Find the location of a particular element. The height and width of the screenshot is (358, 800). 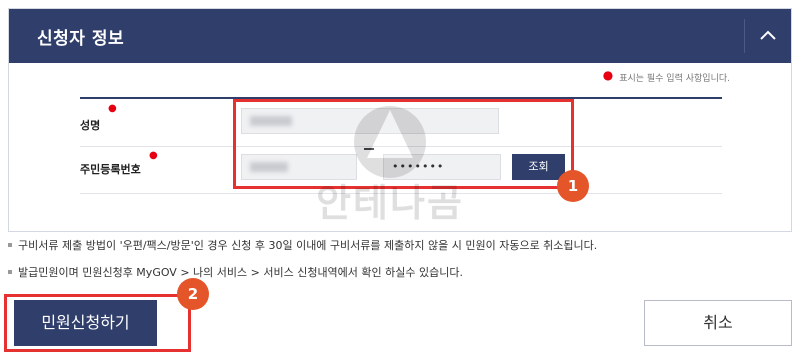

panel-header: 신청자 정보 is located at coordinates (400, 36).